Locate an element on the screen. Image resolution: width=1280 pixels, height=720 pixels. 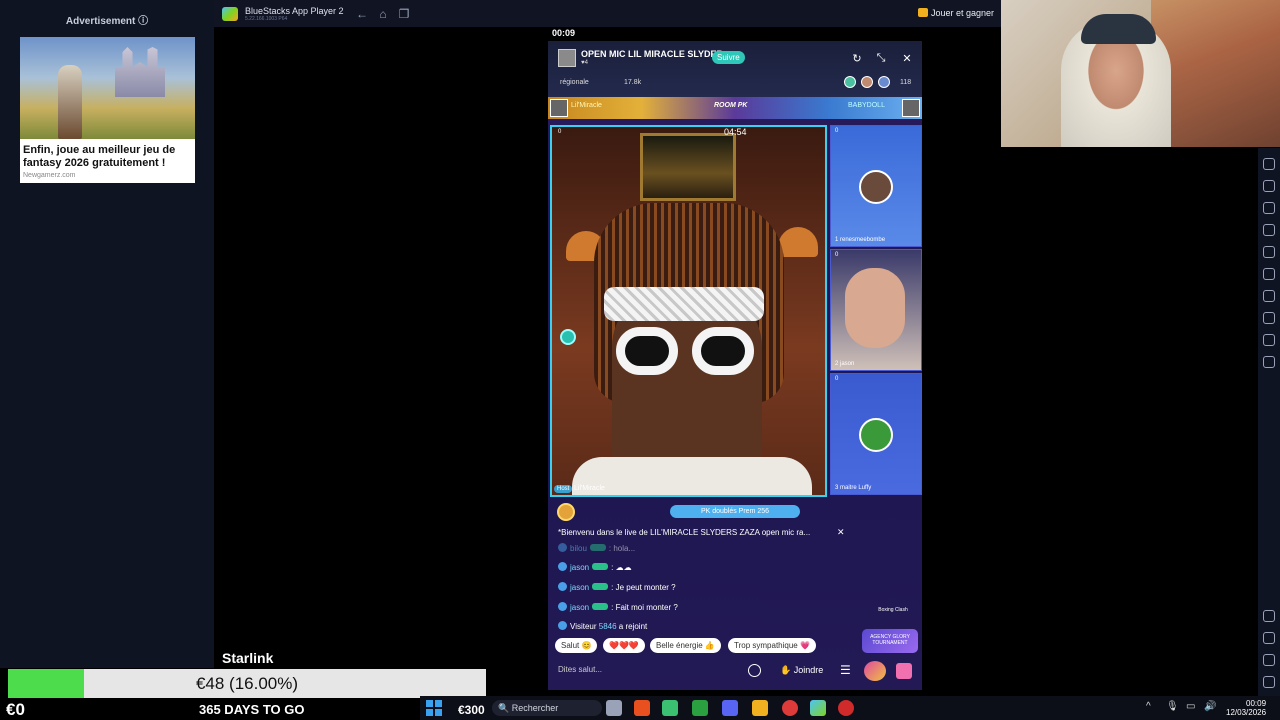
donation-progress-bar: €48 (16.00%) is located at coordinates (247, 683).